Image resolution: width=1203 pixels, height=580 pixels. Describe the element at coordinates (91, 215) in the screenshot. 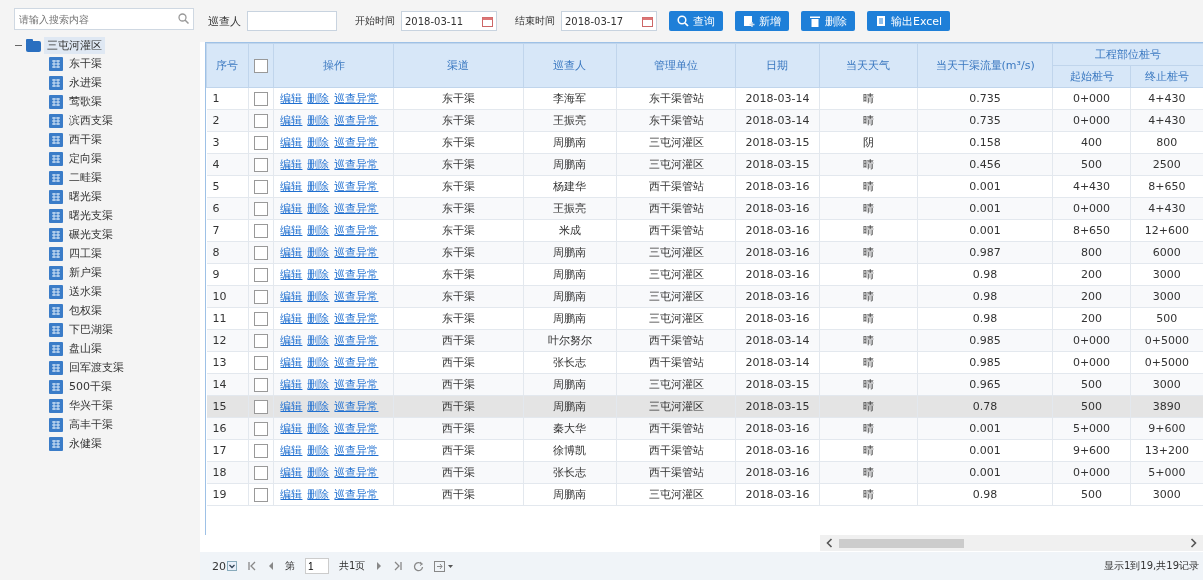

I see `tree-item: 曙光支渠` at that location.